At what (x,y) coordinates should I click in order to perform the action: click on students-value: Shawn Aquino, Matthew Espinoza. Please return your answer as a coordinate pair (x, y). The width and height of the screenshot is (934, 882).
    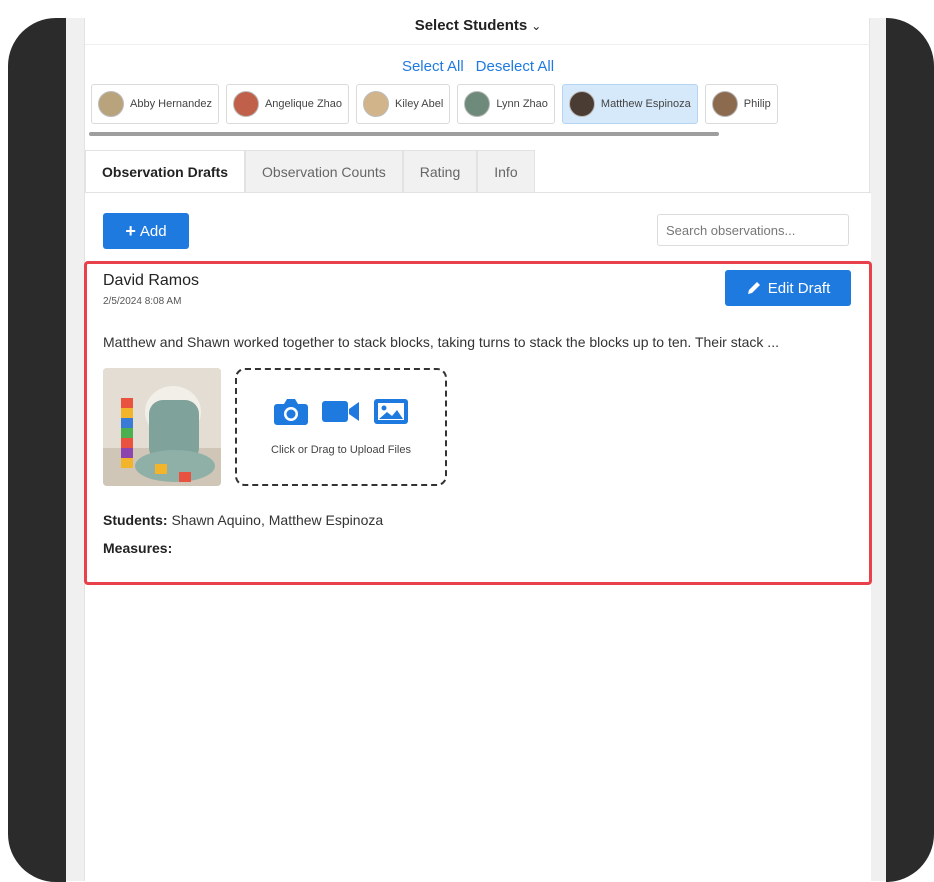
    Looking at the image, I should click on (277, 520).